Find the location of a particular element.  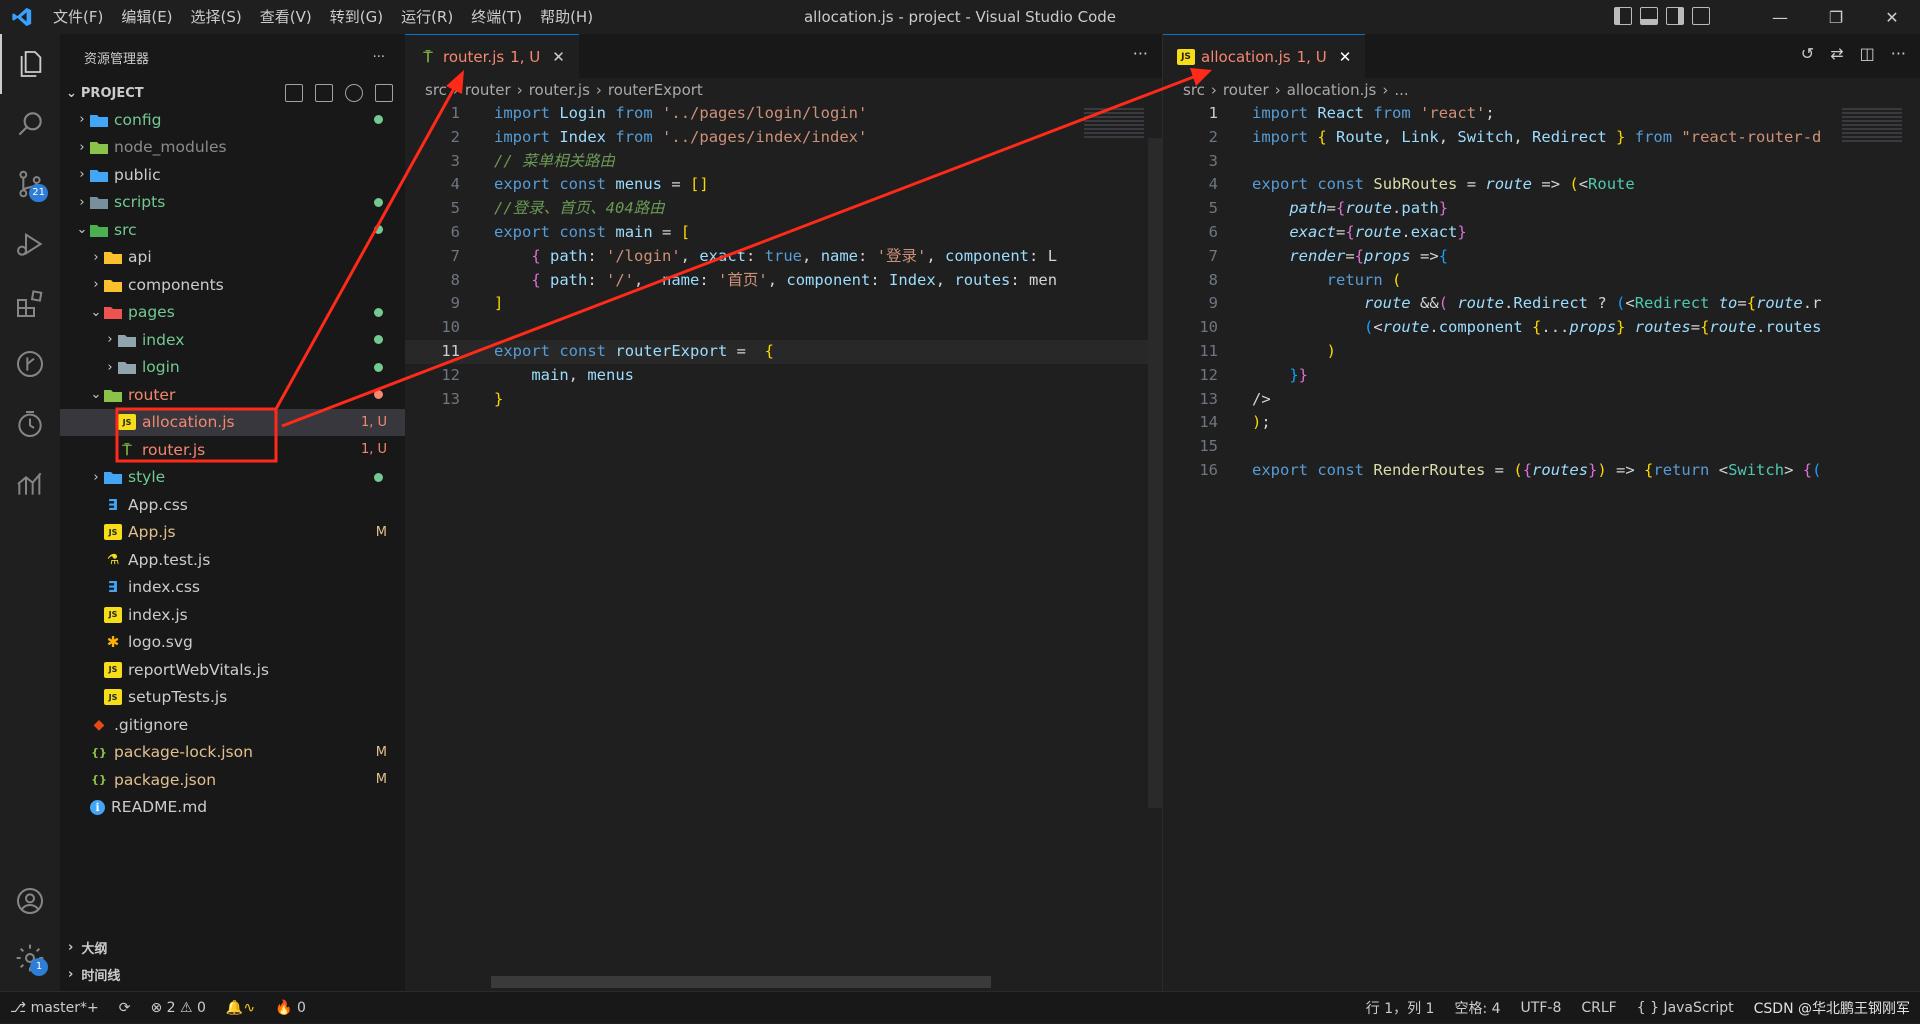

line-ending: CRLF is located at coordinates (1598, 1008).